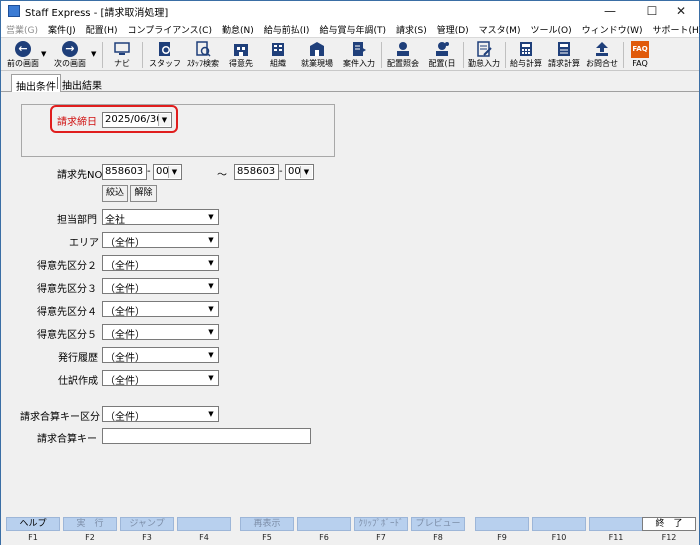 The height and width of the screenshot is (545, 700). I want to click on billing-no-from-code-value: 858603, so click(124, 171).